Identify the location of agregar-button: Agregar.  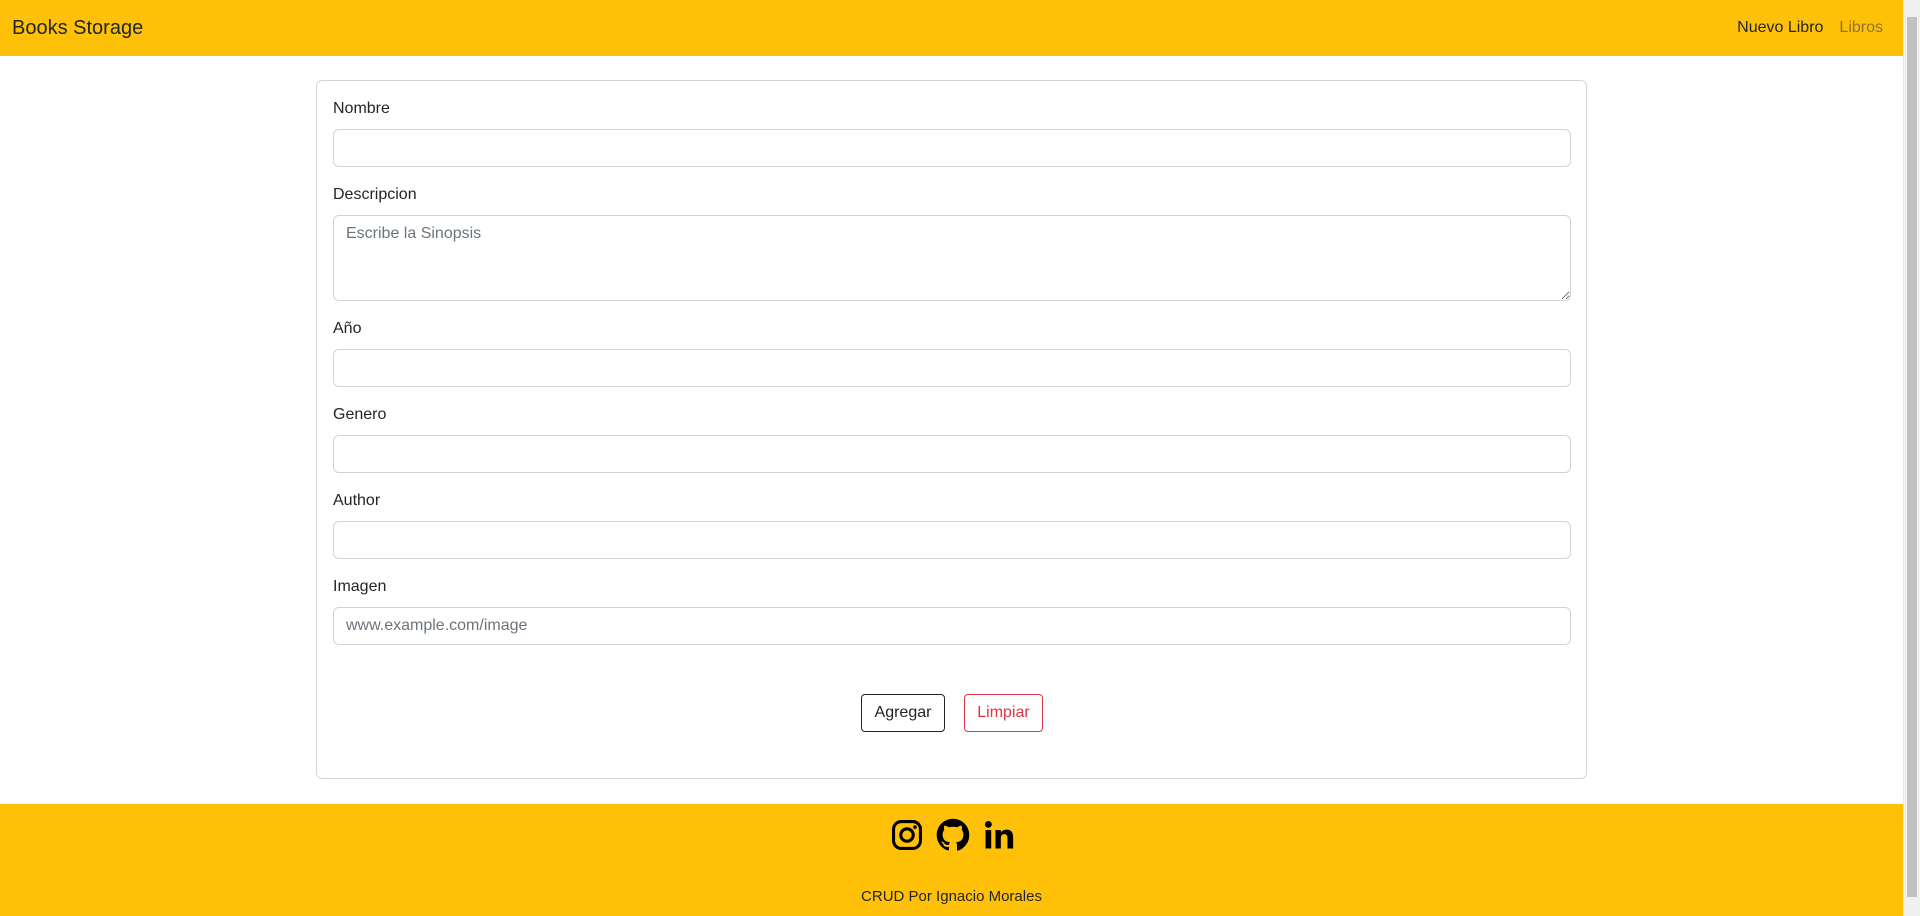
(903, 713).